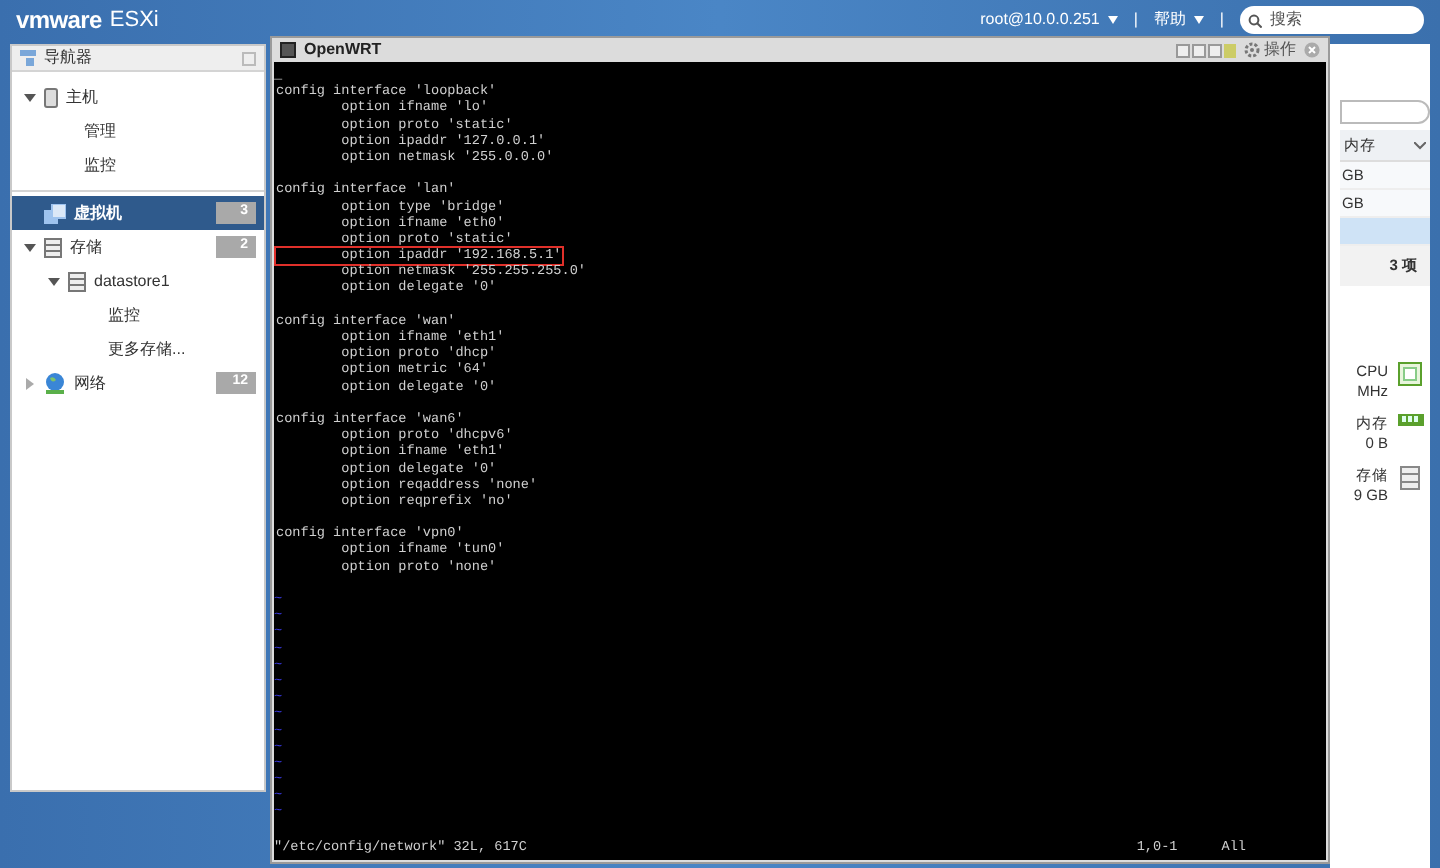 The height and width of the screenshot is (868, 1440). What do you see at coordinates (133, 281) in the screenshot?
I see `nav-item-label: datastore1` at bounding box center [133, 281].